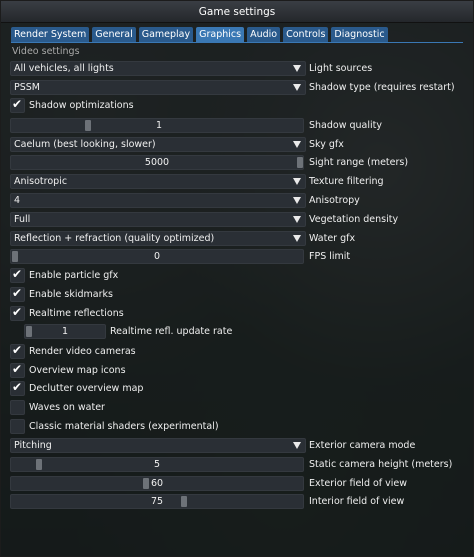 This screenshot has width=474, height=557. I want to click on overview-map-icons-label: Overview map icons, so click(77, 370).